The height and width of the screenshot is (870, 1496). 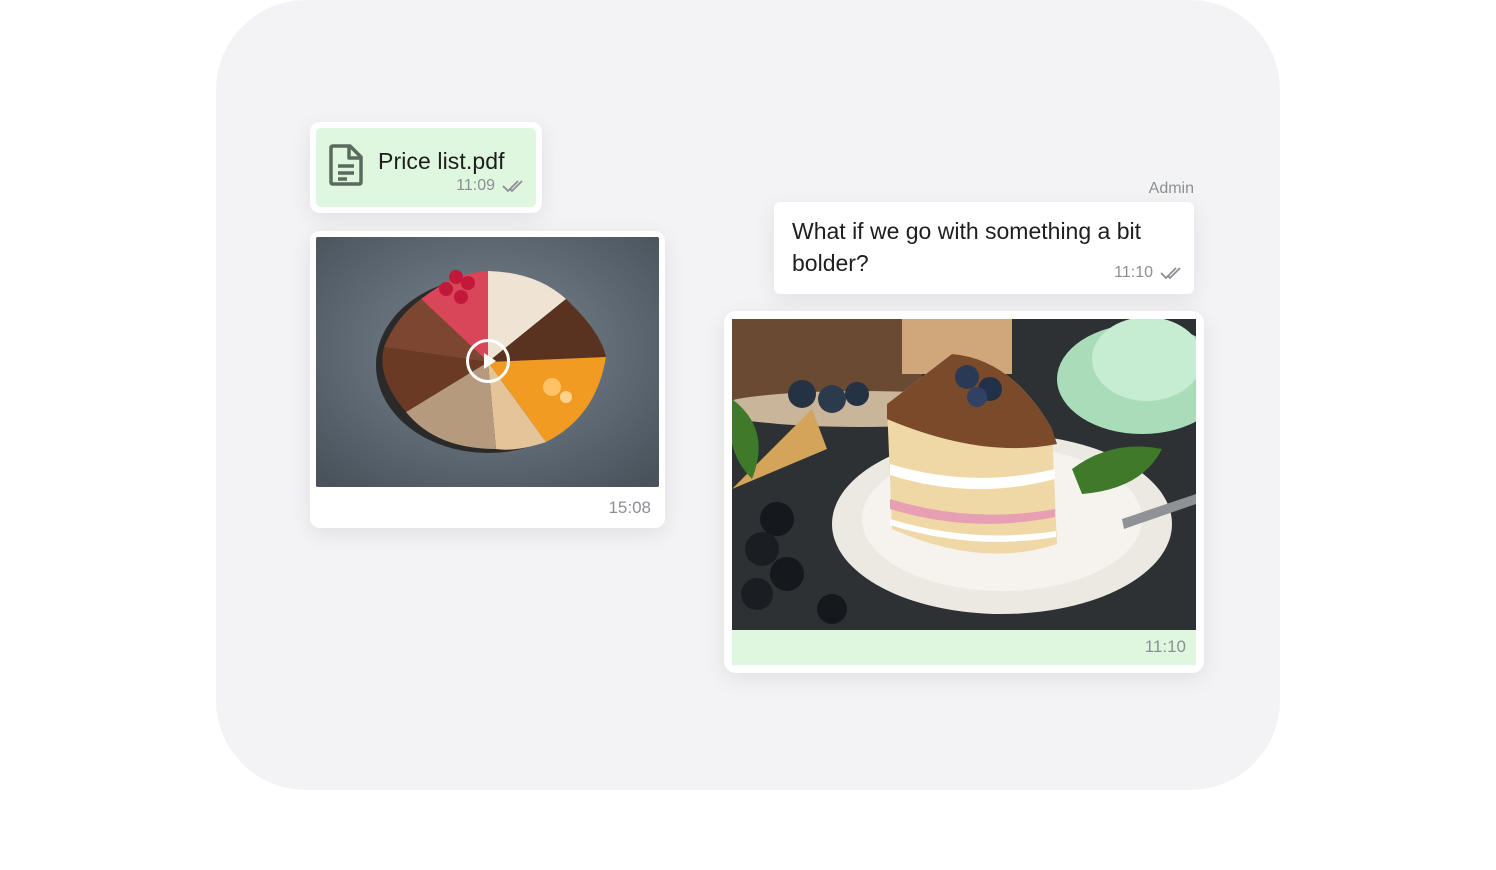 I want to click on photo-message-bubble: 11:10, so click(x=964, y=492).